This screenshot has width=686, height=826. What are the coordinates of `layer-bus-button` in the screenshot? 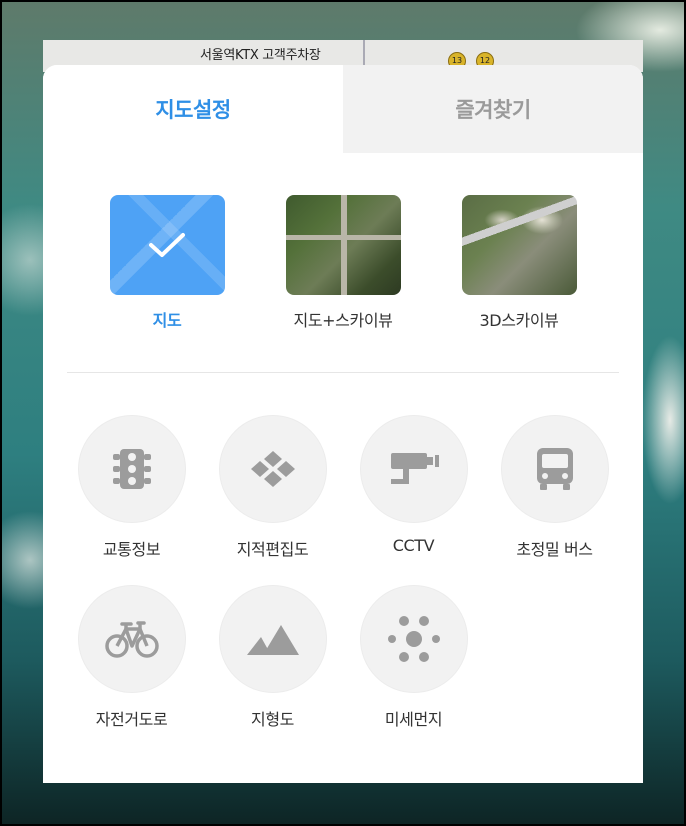 It's located at (554, 469).